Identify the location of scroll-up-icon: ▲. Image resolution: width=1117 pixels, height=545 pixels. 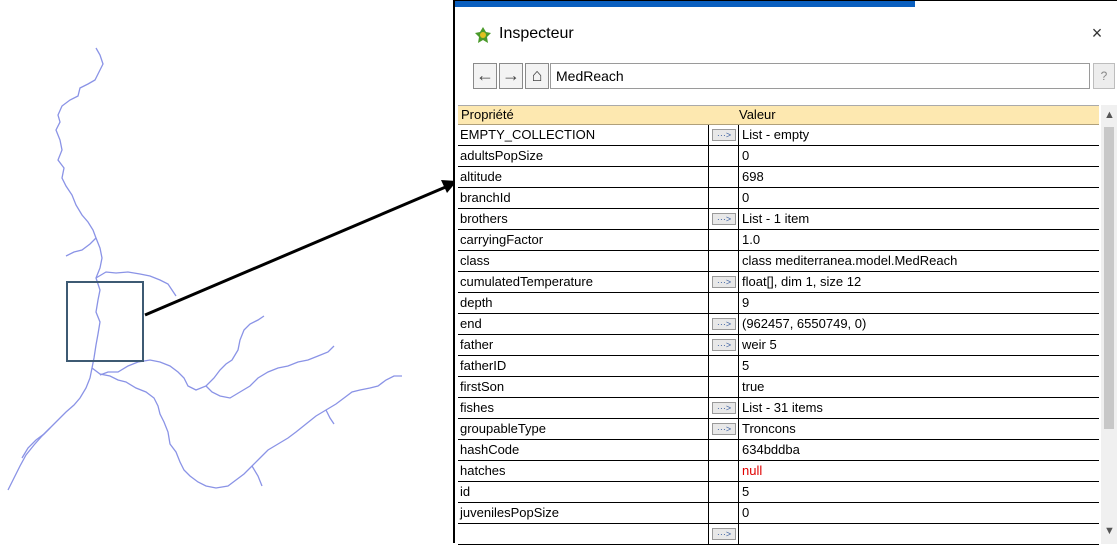
(1109, 115).